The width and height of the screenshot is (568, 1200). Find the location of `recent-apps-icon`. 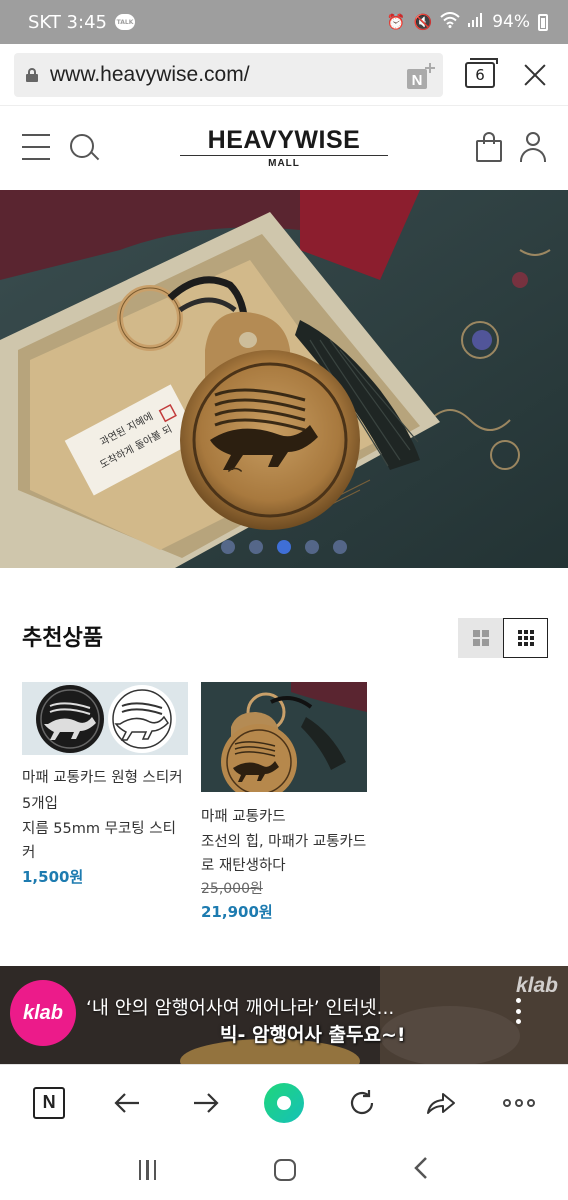

recent-apps-icon is located at coordinates (147, 1170).